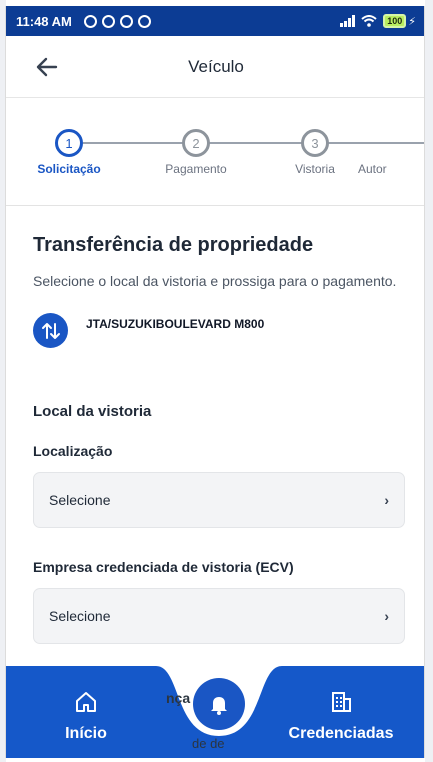 This screenshot has height=762, width=433. I want to click on vehicle-name: JTA/SUZUKIBOULEVARD M800, so click(175, 324).